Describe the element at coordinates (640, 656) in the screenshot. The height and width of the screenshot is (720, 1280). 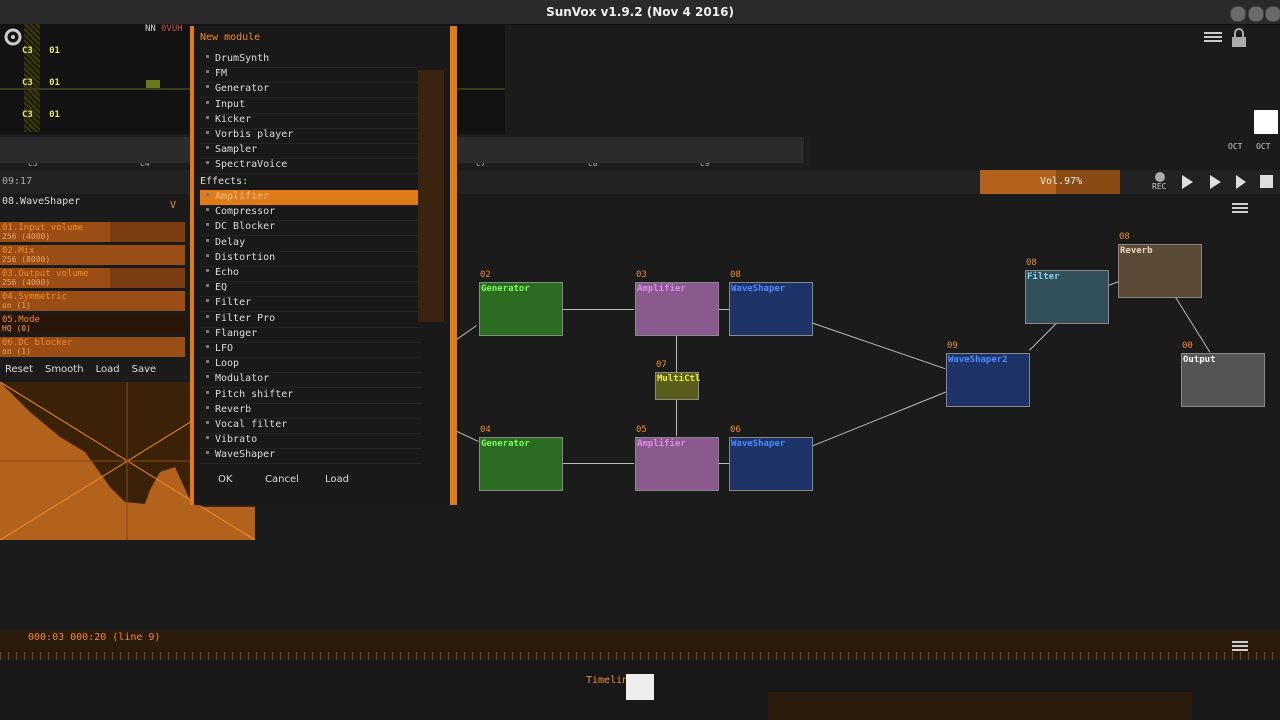
I see `timeline-ticks` at that location.